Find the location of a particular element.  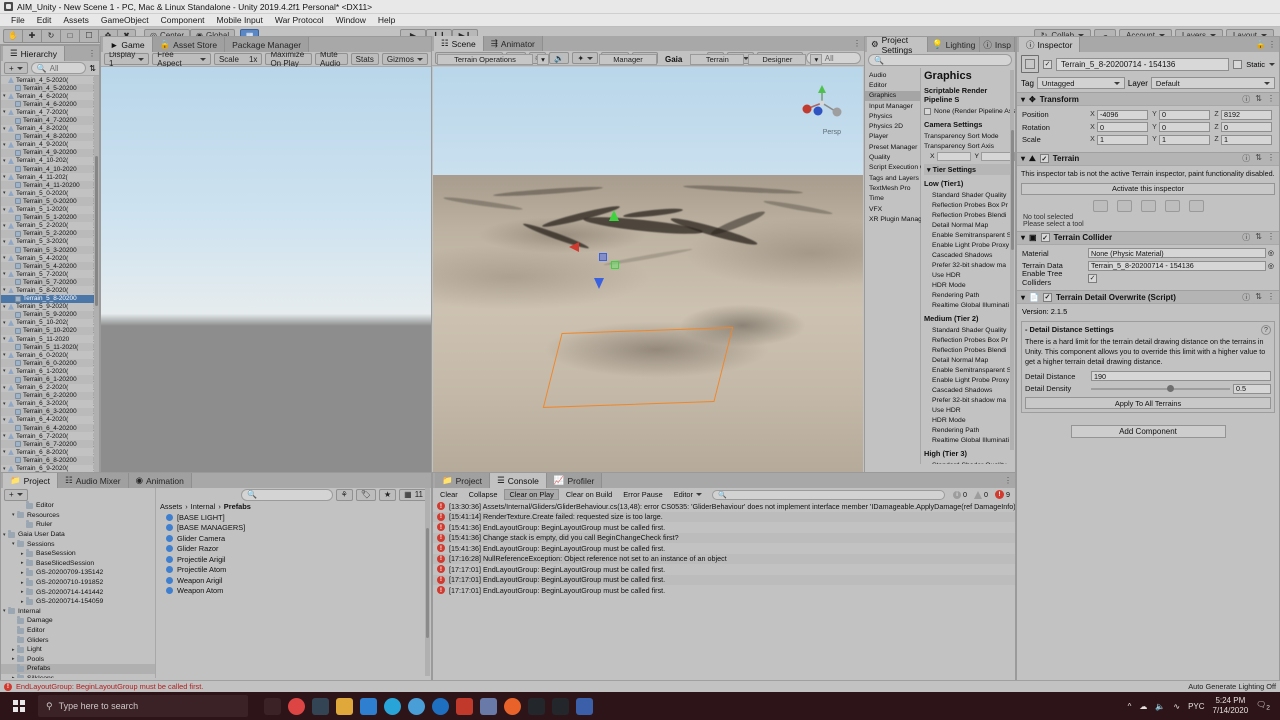

console-search-input: 🔍 is located at coordinates (828, 494).